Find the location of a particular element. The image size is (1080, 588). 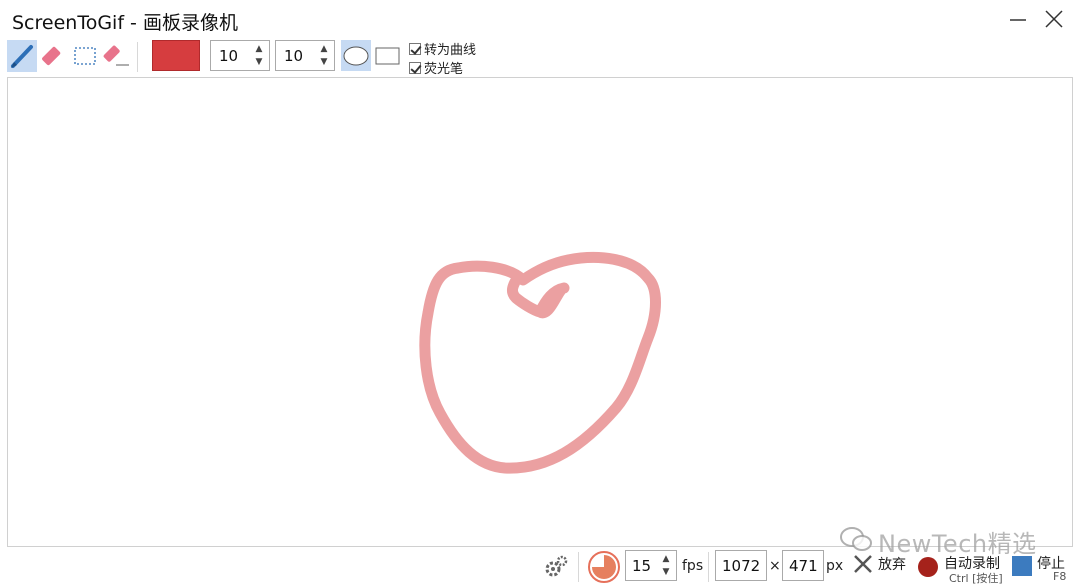

close-icon is located at coordinates (1054, 19).